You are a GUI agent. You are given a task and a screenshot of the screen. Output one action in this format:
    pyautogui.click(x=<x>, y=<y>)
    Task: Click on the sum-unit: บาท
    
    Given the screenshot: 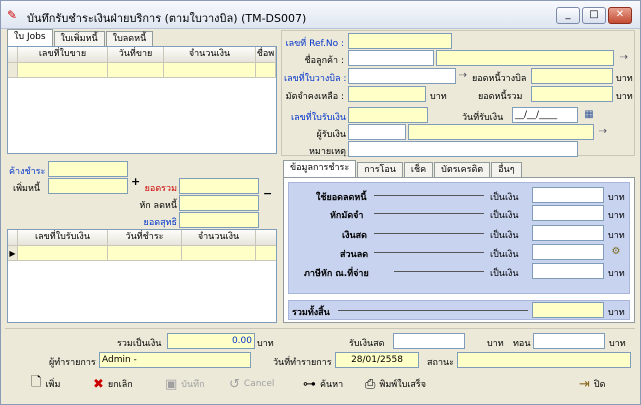 What is the action you would take?
    pyautogui.click(x=265, y=344)
    